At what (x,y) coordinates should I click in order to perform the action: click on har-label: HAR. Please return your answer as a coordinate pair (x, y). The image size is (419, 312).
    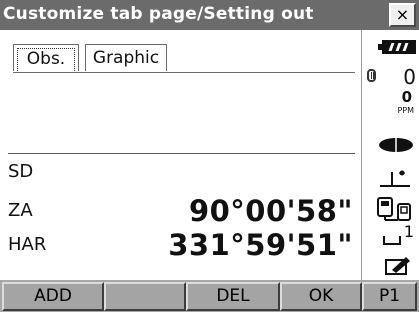
    Looking at the image, I should click on (27, 244).